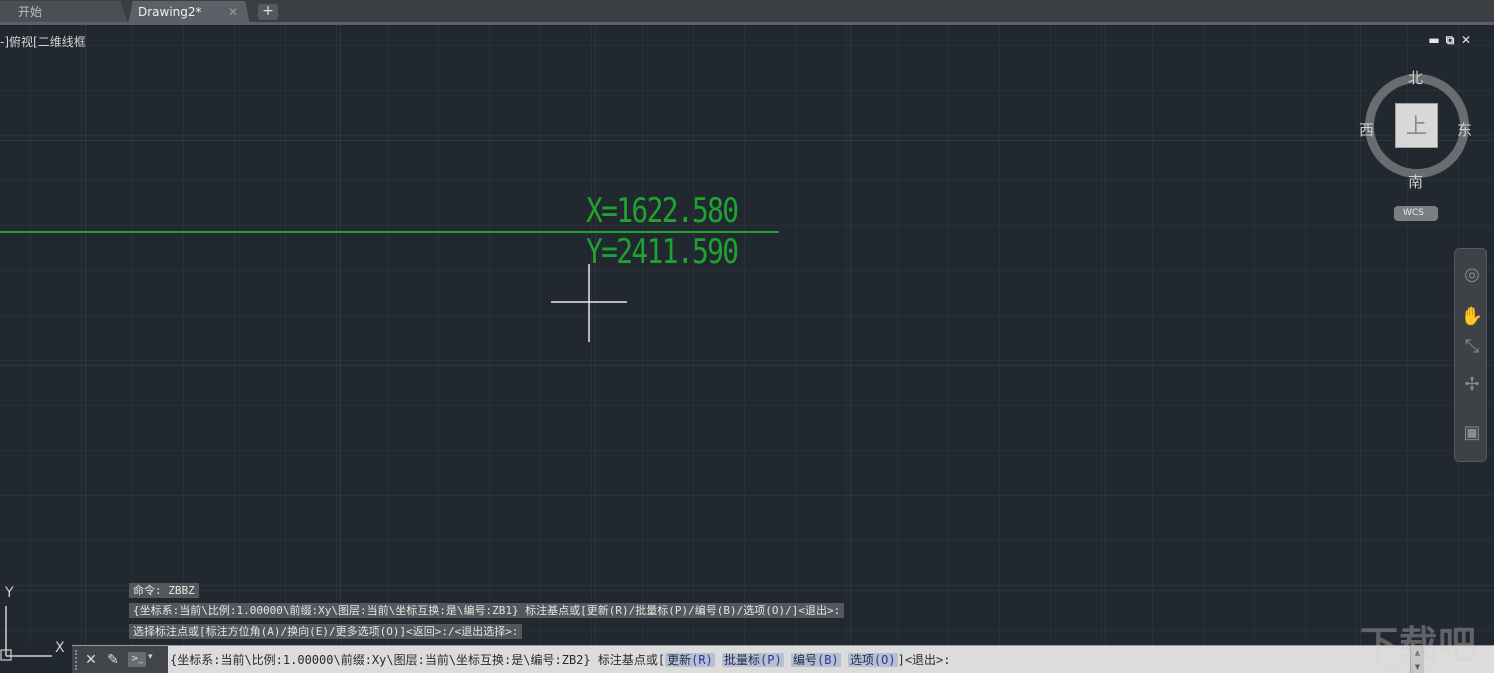  What do you see at coordinates (861, 660) in the screenshot?
I see `option-settings-label: 选项` at bounding box center [861, 660].